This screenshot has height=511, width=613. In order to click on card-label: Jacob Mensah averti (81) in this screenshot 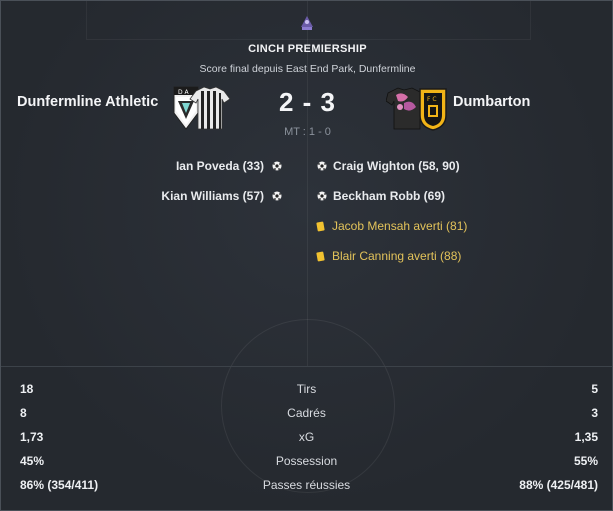, I will do `click(400, 226)`.